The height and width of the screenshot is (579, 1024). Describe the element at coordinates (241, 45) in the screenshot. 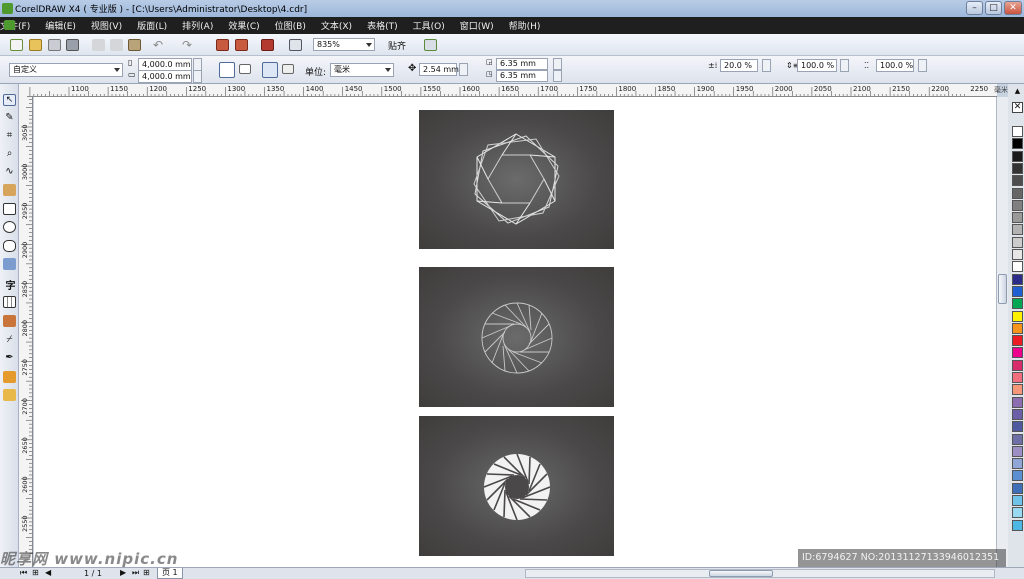

I see `export-icon` at that location.